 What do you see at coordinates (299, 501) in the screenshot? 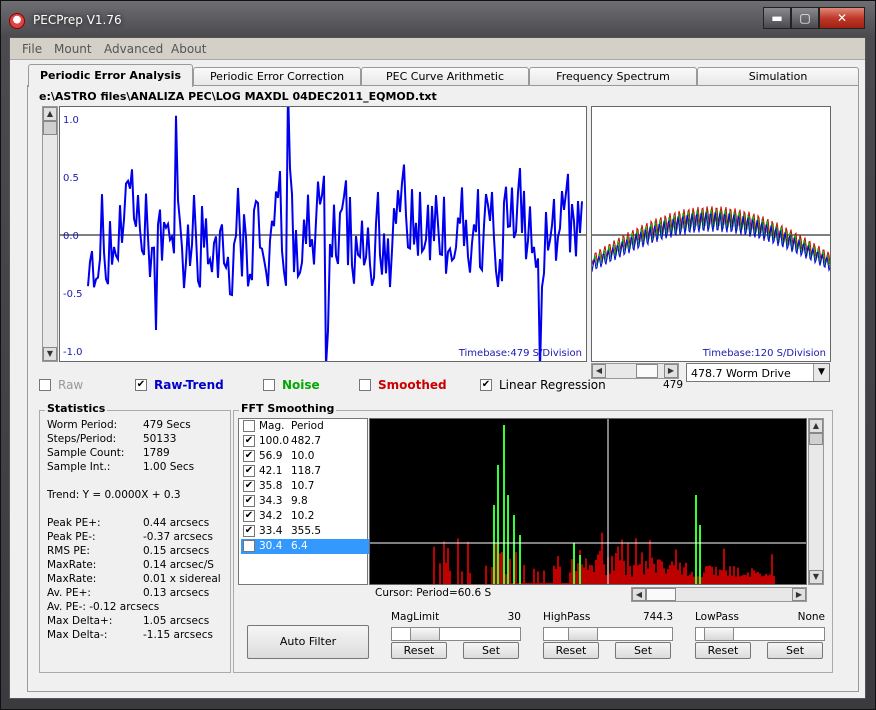
I see `fft-row-period: 9.8` at bounding box center [299, 501].